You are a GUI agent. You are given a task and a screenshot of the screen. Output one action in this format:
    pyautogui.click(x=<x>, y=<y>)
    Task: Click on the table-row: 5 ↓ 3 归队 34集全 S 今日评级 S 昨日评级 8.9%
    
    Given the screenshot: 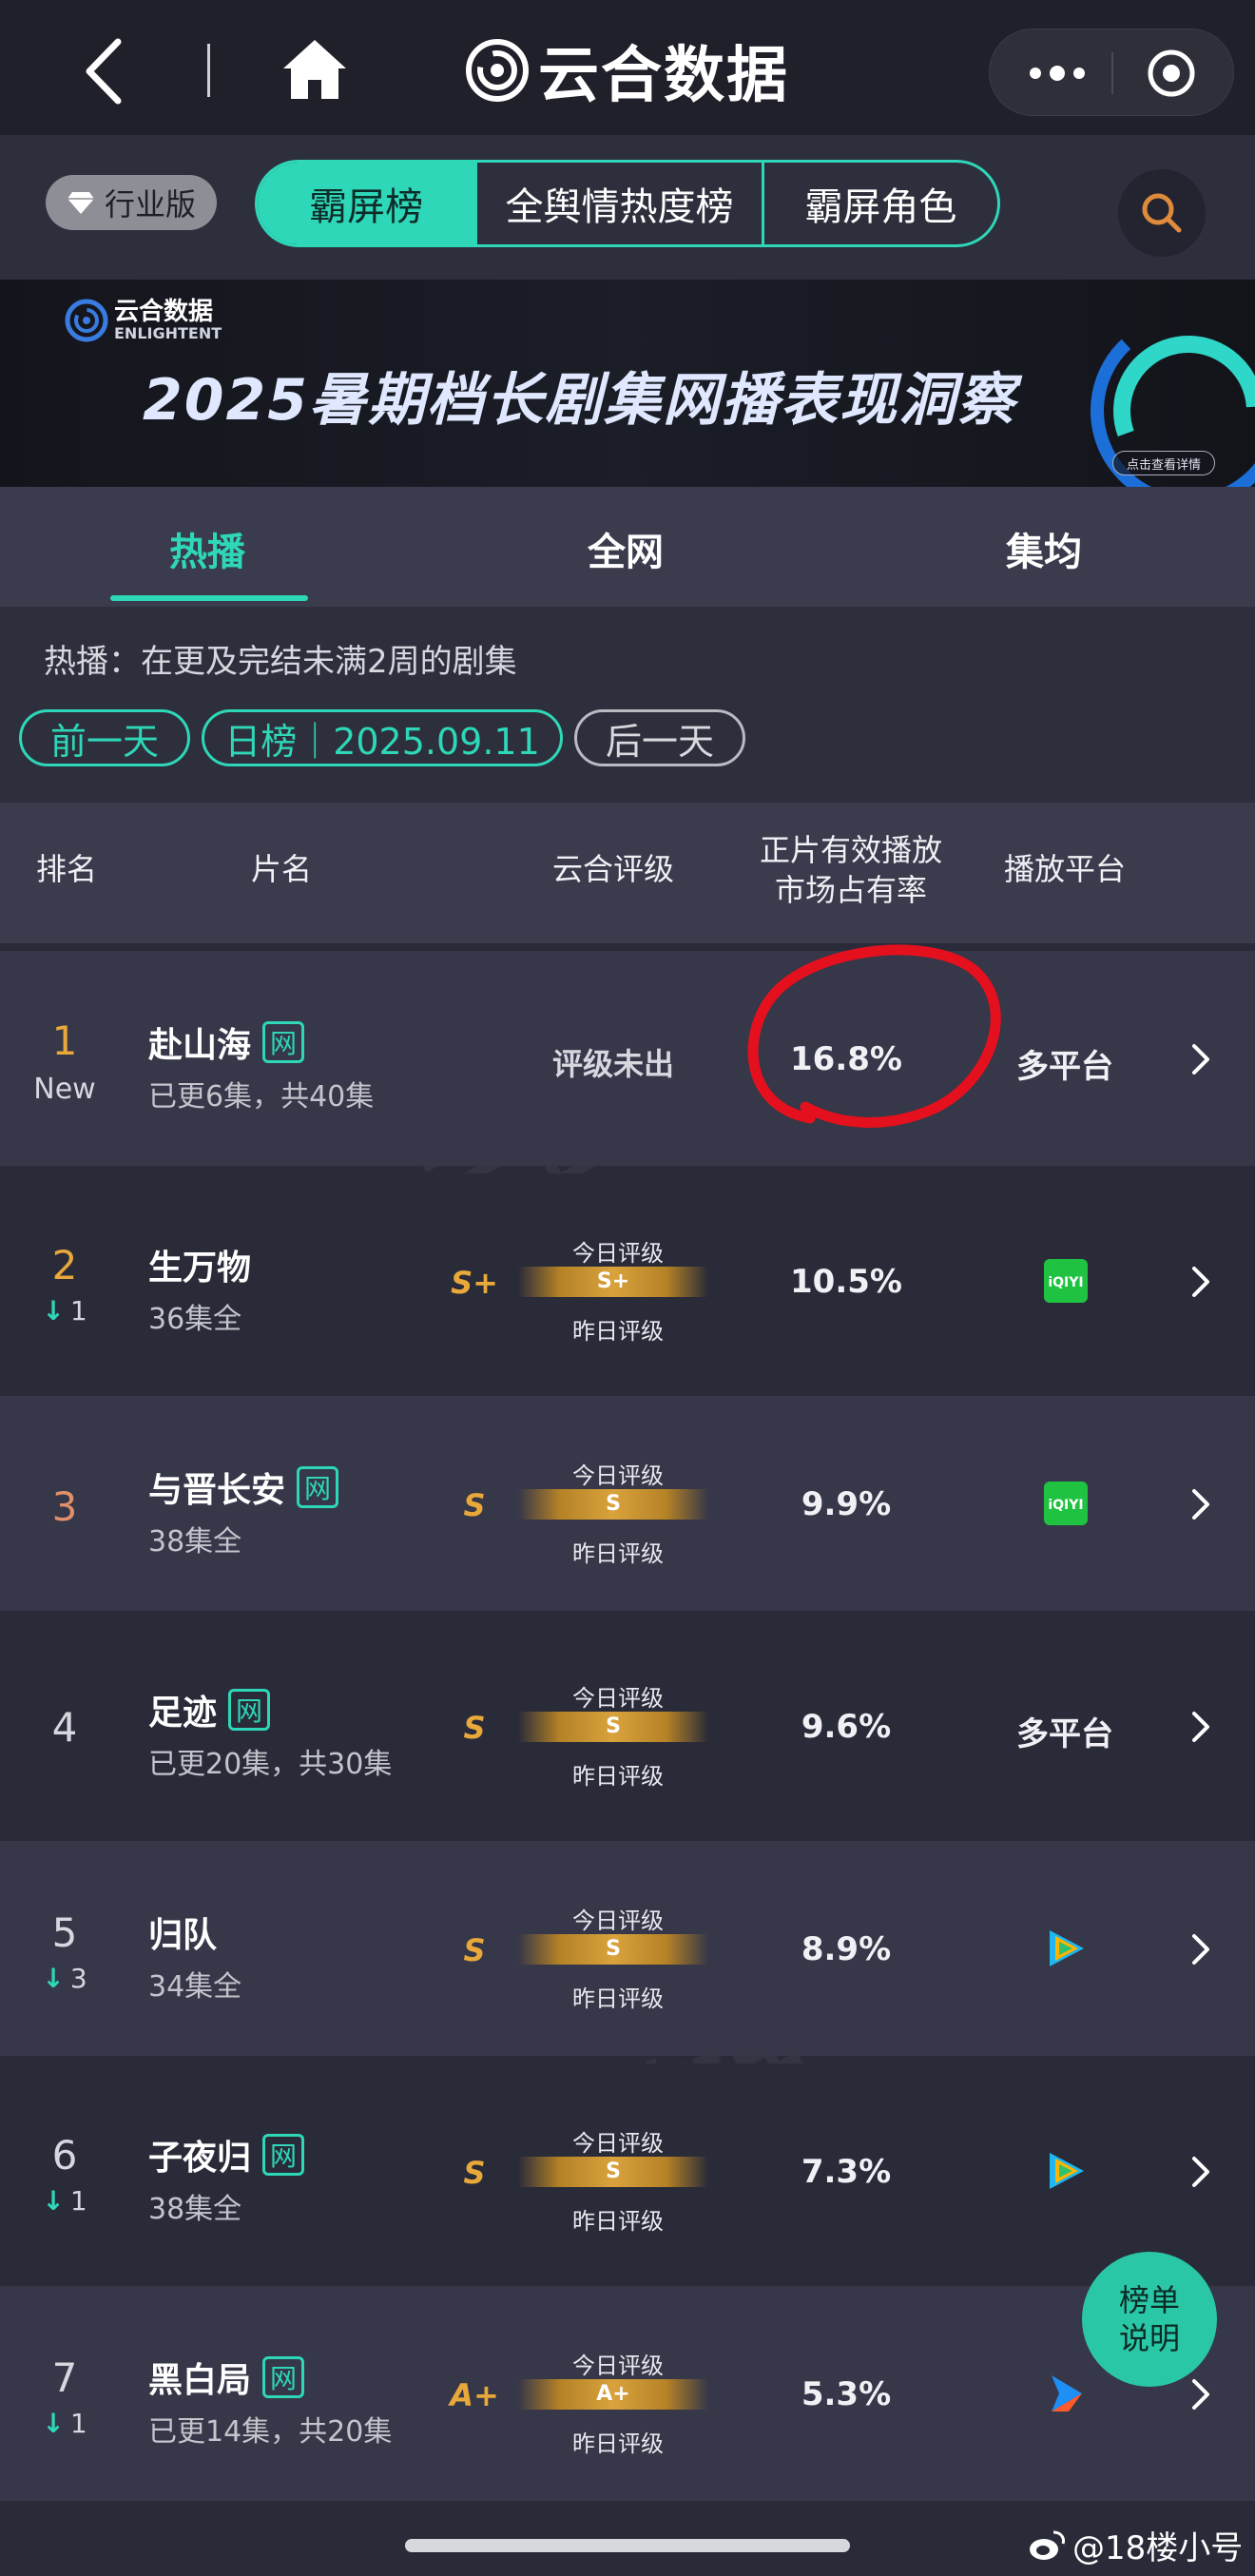 What is the action you would take?
    pyautogui.click(x=627, y=1948)
    